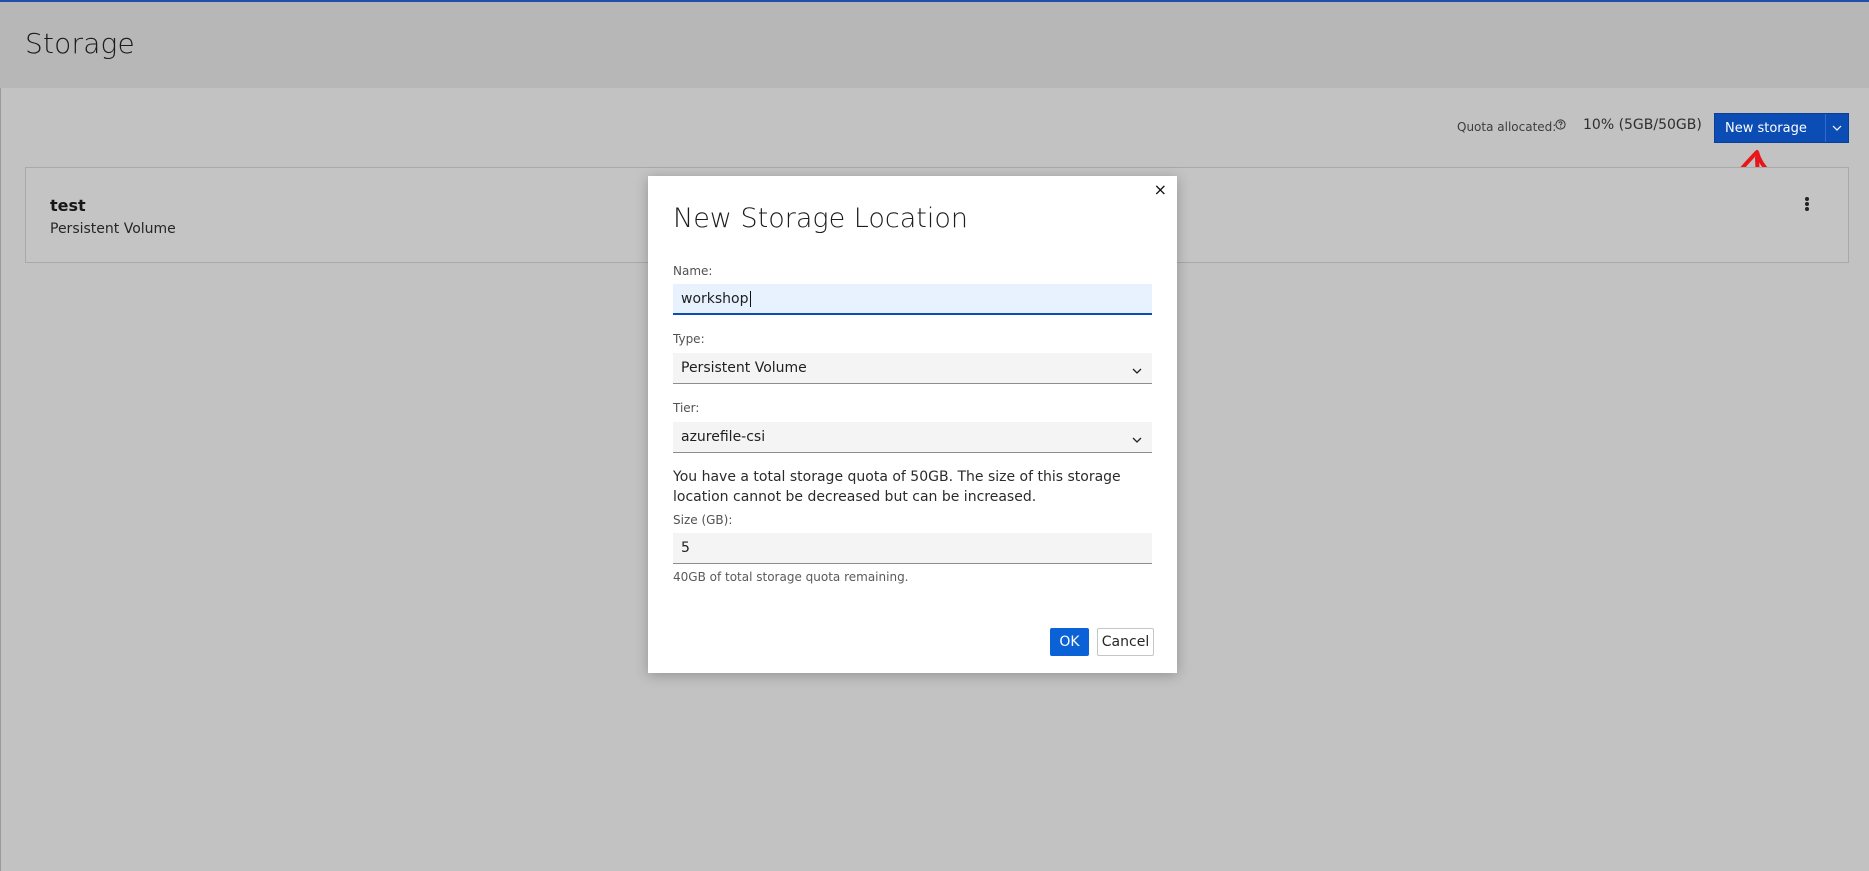  I want to click on modal-title: New Storage Location, so click(820, 218).